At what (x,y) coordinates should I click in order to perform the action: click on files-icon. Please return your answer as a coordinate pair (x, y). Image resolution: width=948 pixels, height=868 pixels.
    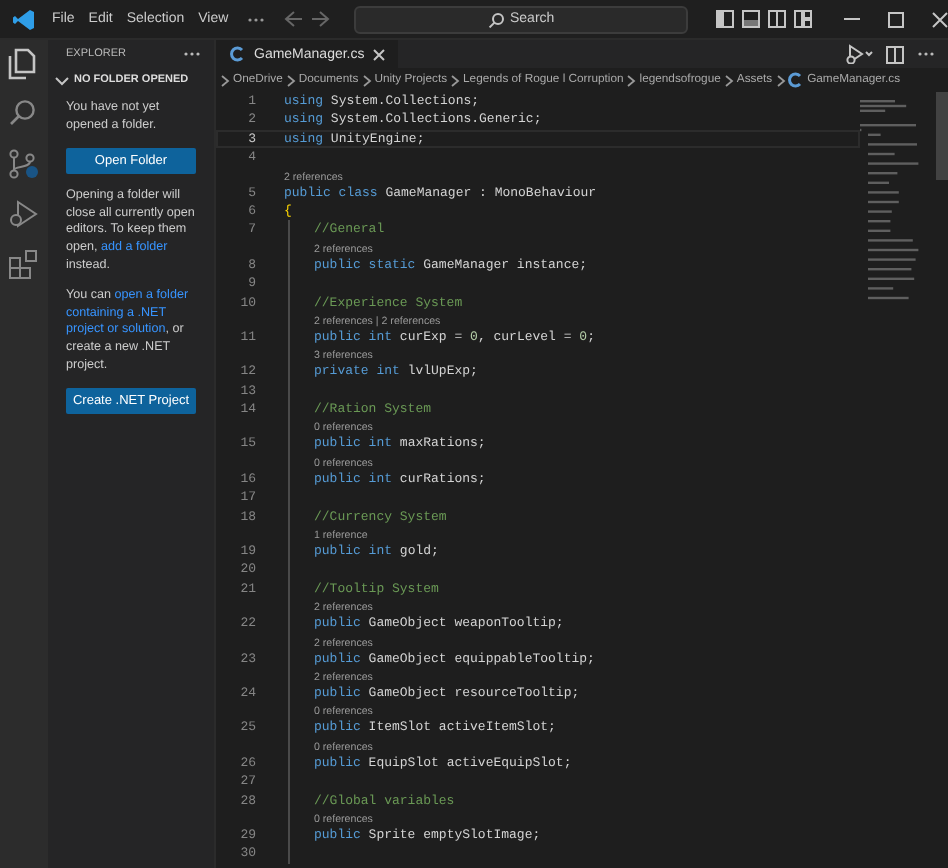
    Looking at the image, I should click on (24, 64).